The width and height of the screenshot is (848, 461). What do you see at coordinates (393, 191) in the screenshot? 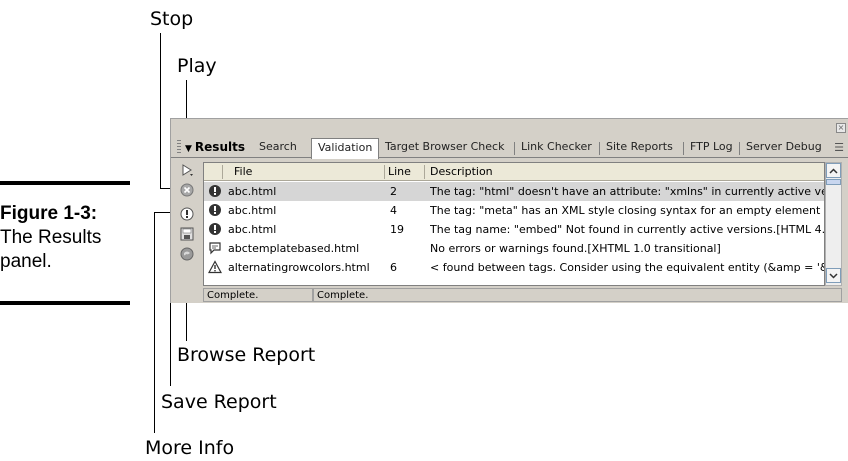
I see `cell-line: 2` at bounding box center [393, 191].